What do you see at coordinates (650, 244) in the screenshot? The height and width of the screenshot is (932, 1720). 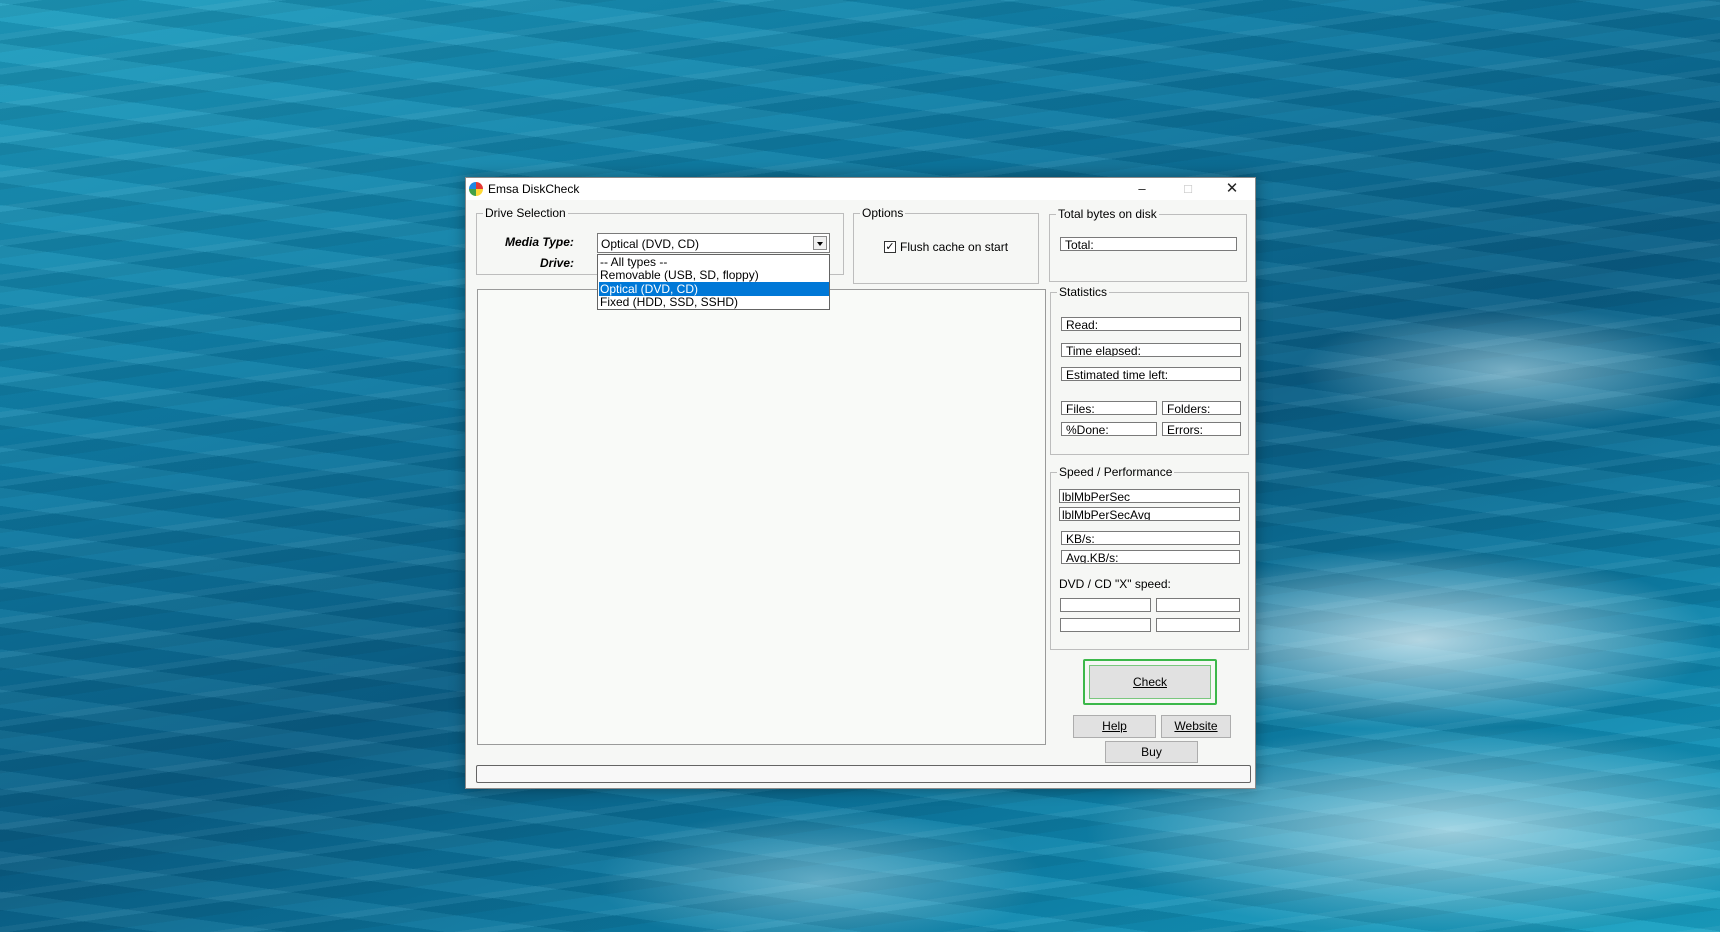 I see `media-type-value: Optical (DVD, CD)` at bounding box center [650, 244].